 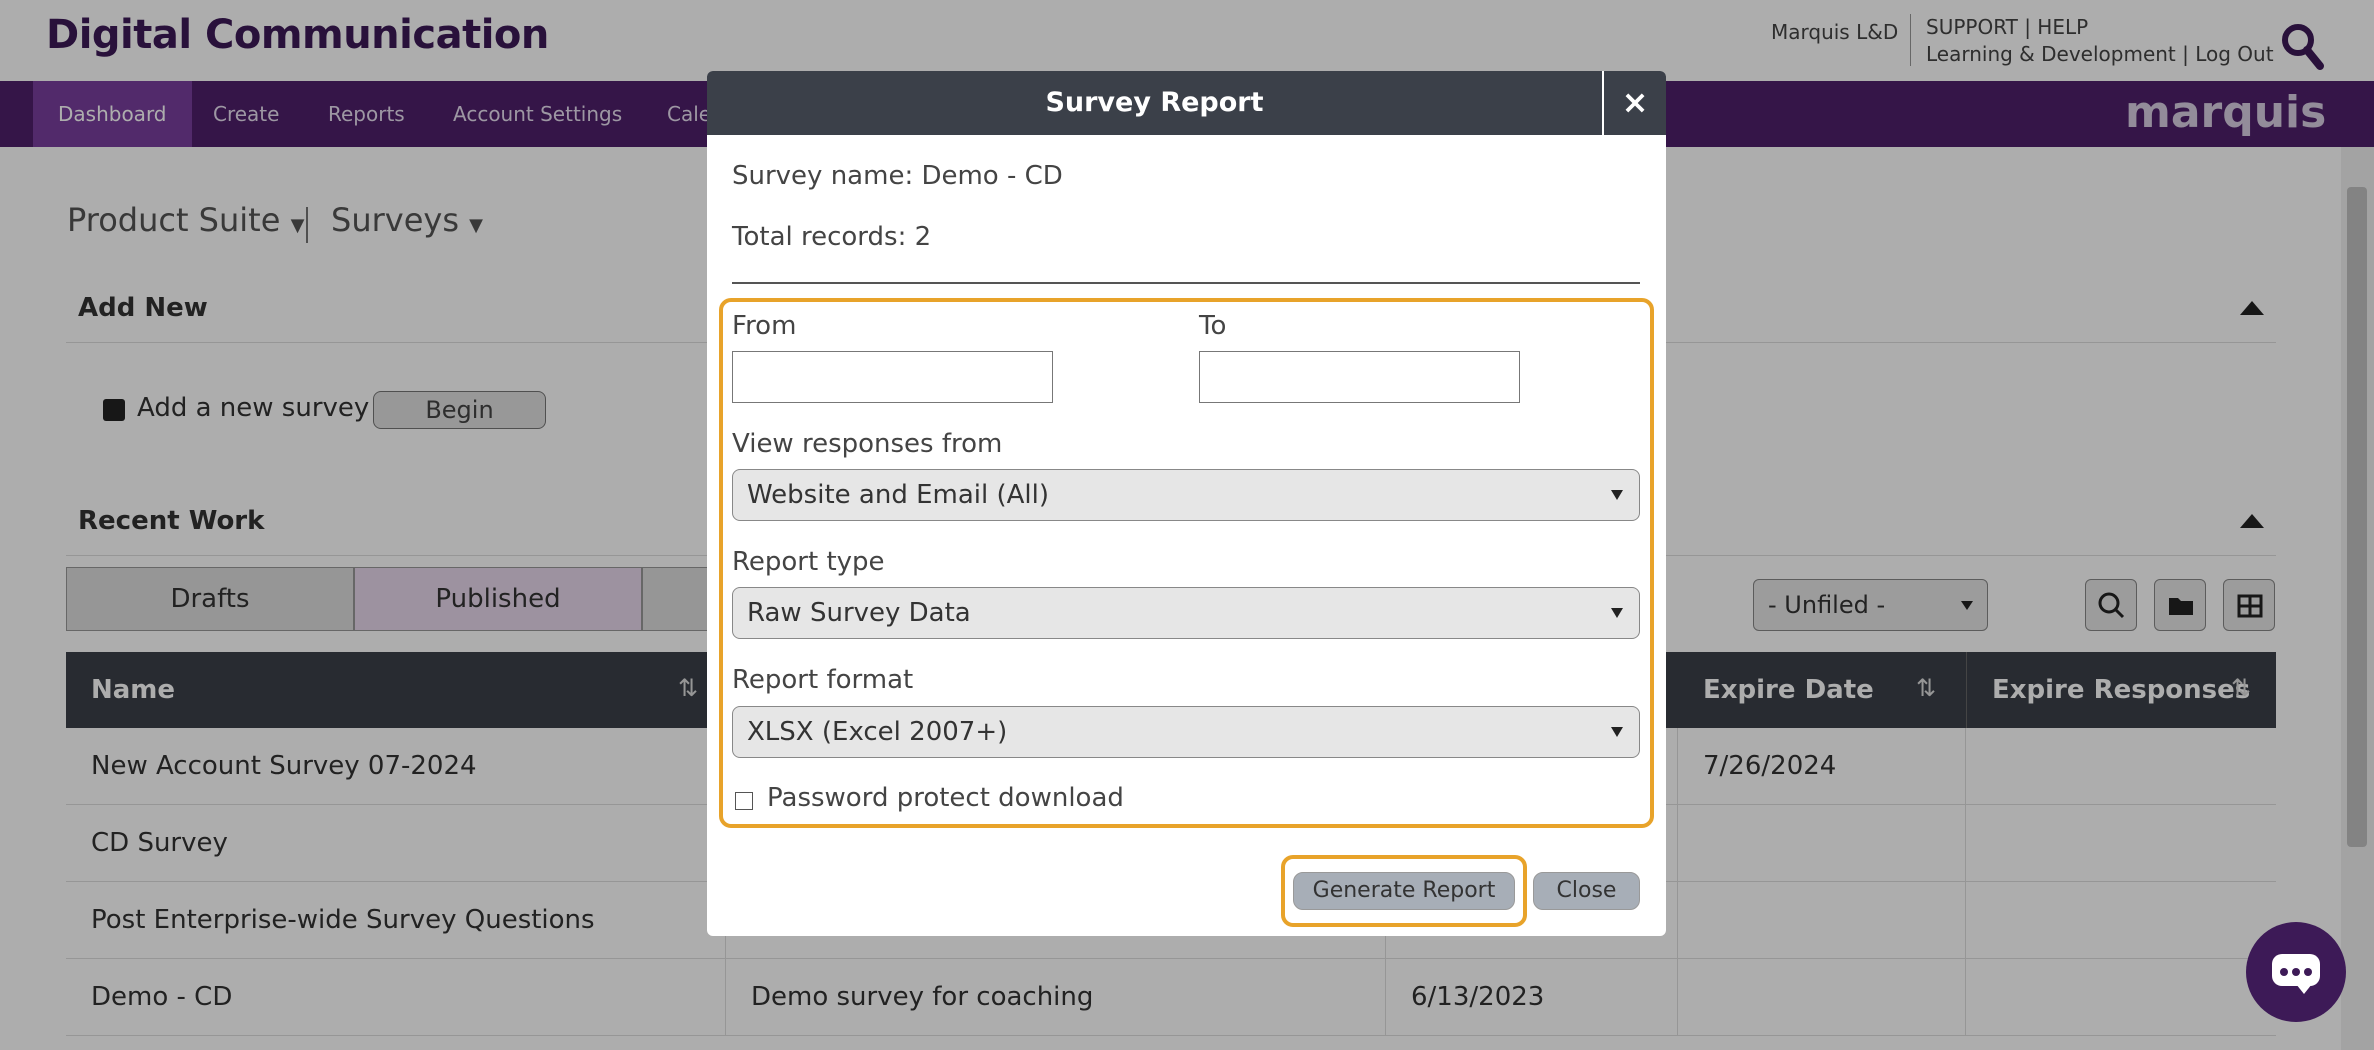 I want to click on to-date-input, so click(x=1359, y=377).